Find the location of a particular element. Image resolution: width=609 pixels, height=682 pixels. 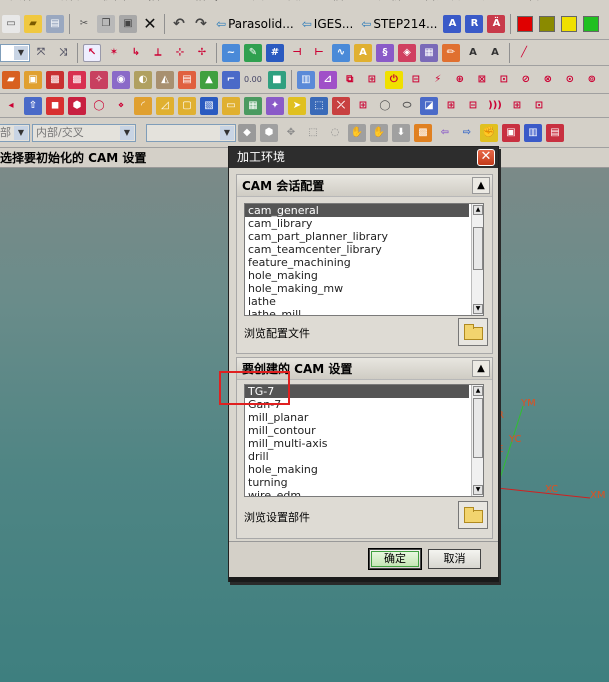

text-style-icon: Ä is located at coordinates (496, 23).